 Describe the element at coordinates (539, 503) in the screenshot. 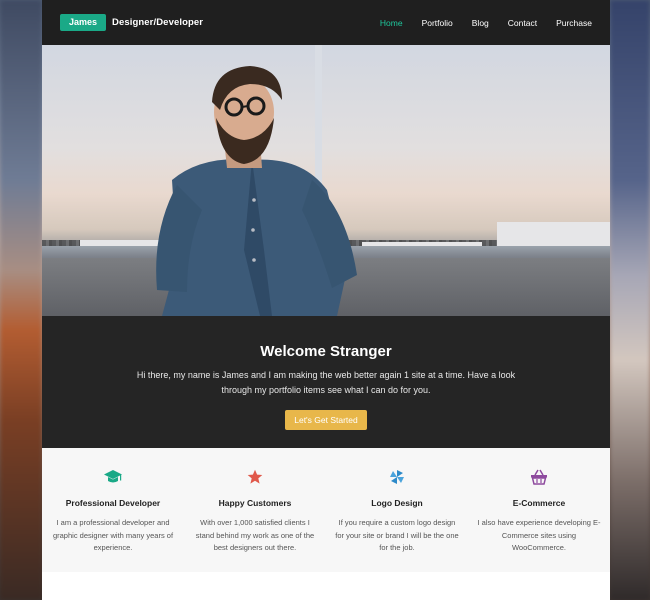

I see `feature-title: E-Commerce` at that location.